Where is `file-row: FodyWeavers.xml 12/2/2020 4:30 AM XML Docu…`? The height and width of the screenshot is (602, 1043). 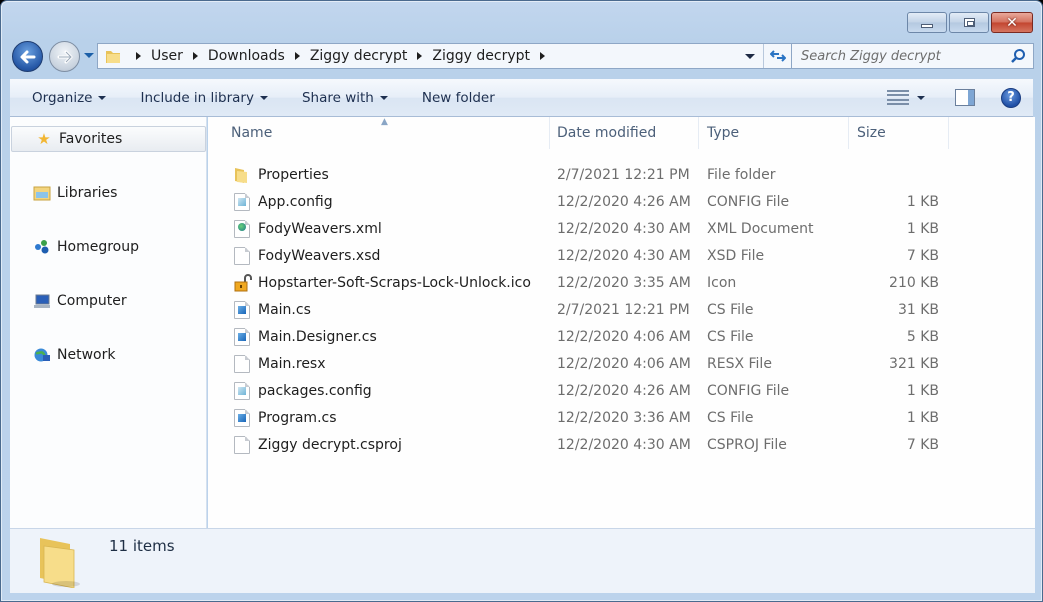
file-row: FodyWeavers.xml 12/2/2020 4:30 AM XML Docu… is located at coordinates (621, 228).